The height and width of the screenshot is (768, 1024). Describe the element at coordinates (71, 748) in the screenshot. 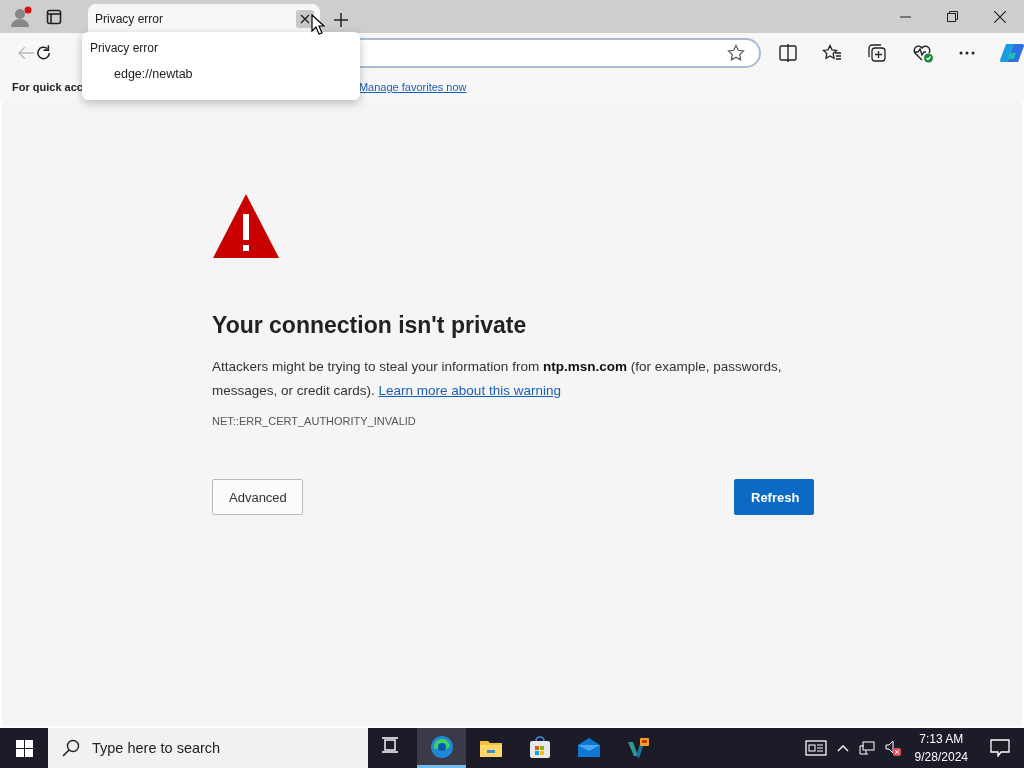

I see `search-icon` at that location.